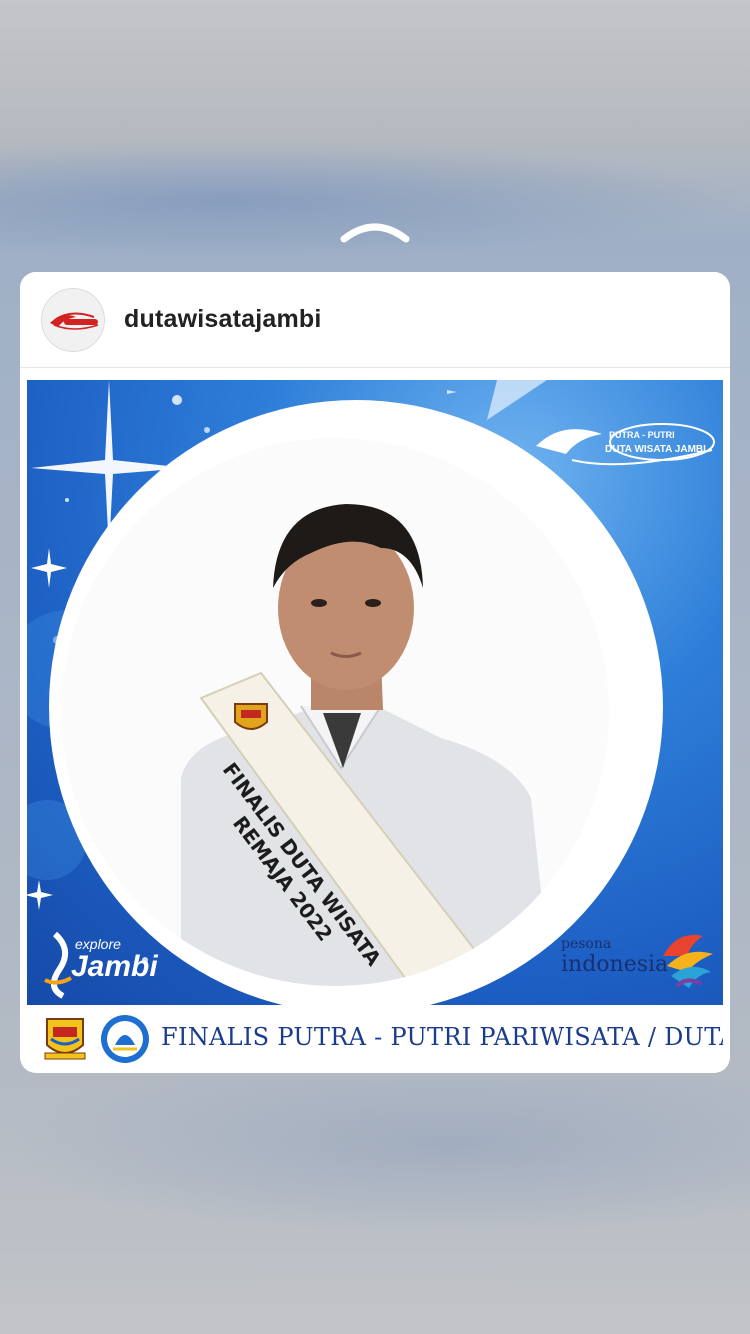 The image size is (750, 1334). Describe the element at coordinates (615, 964) in the screenshot. I see `pesona-big-text: indonesia` at that location.